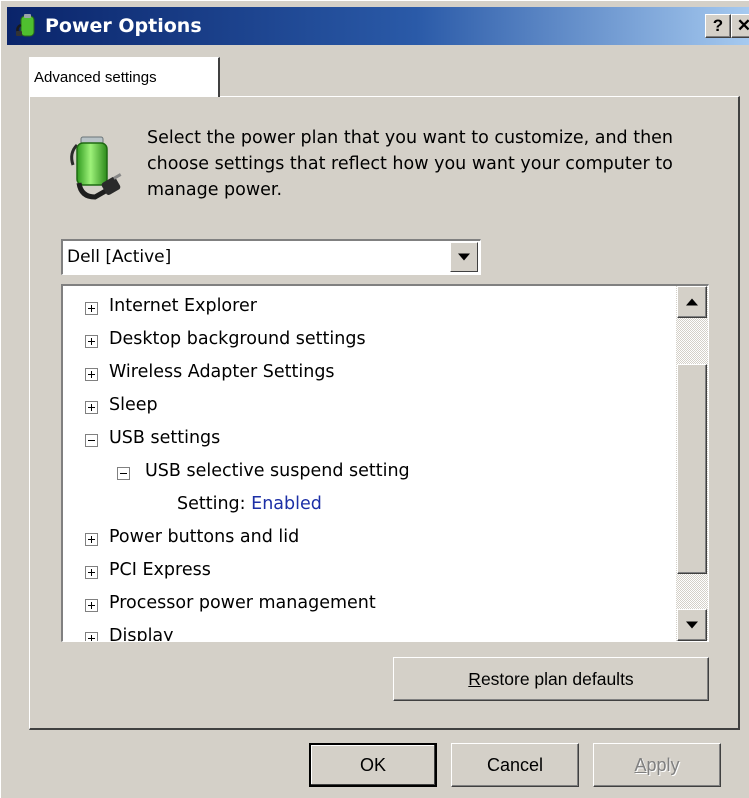  What do you see at coordinates (640, 764) in the screenshot?
I see `apply-mnemonic: A` at bounding box center [640, 764].